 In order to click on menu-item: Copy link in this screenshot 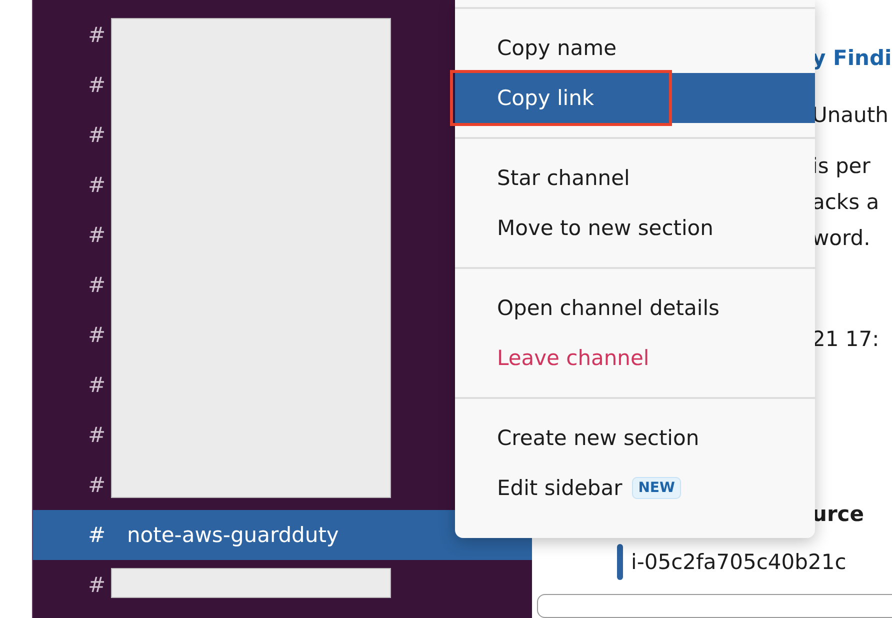, I will do `click(635, 98)`.